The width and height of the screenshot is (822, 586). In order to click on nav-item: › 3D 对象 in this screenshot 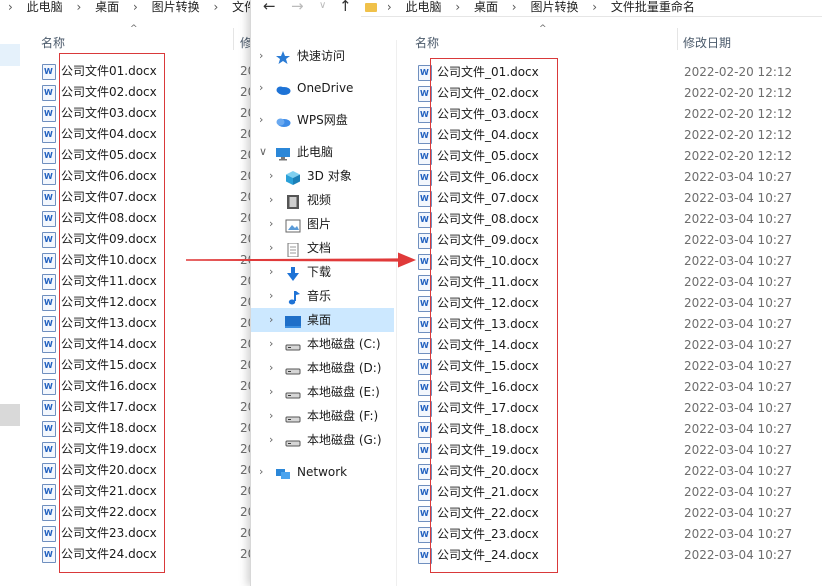, I will do `click(322, 176)`.